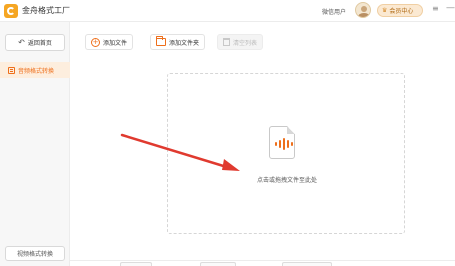 The image size is (455, 266). I want to click on clear-list-label: 清空列表, so click(245, 43).